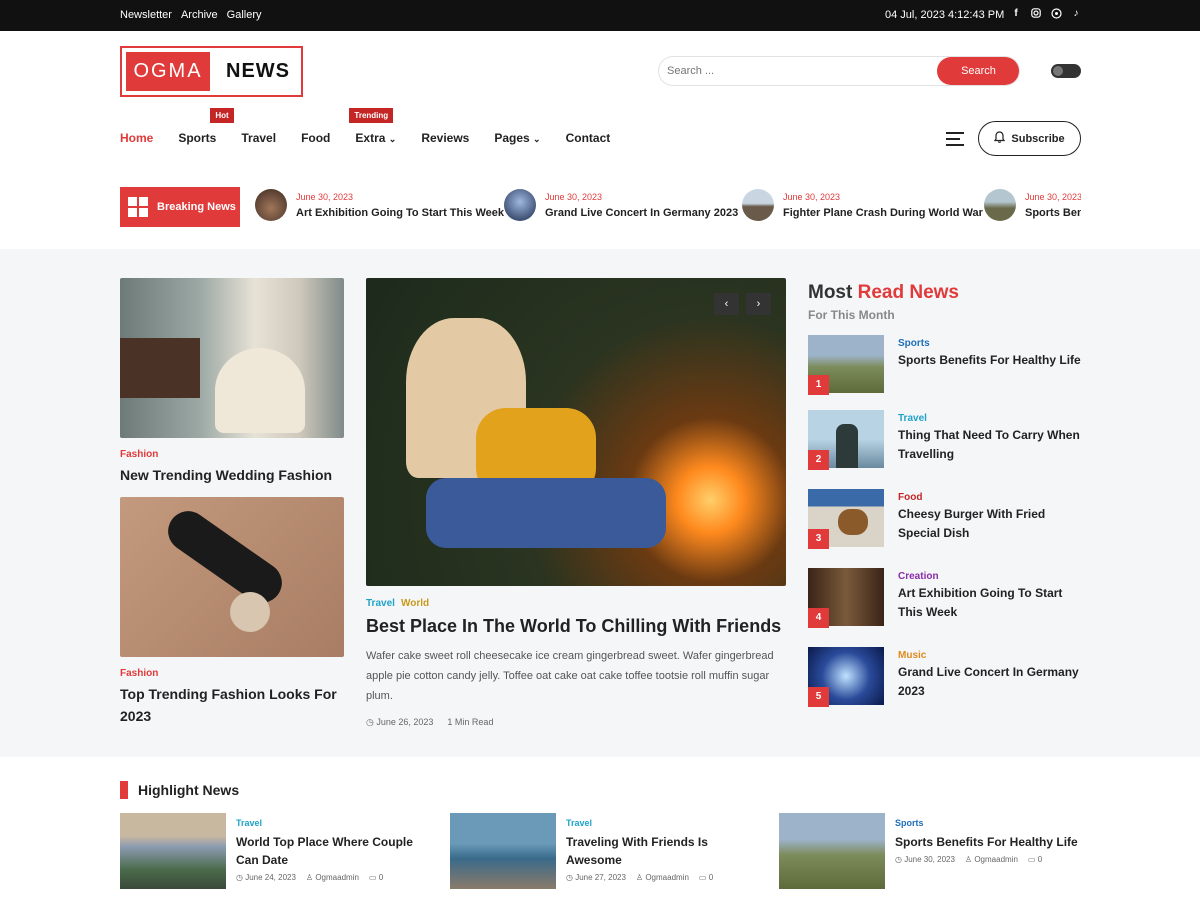  Describe the element at coordinates (429, 722) in the screenshot. I see `feature-meta: ◷ June 26, 2023 1 Min Read` at that location.